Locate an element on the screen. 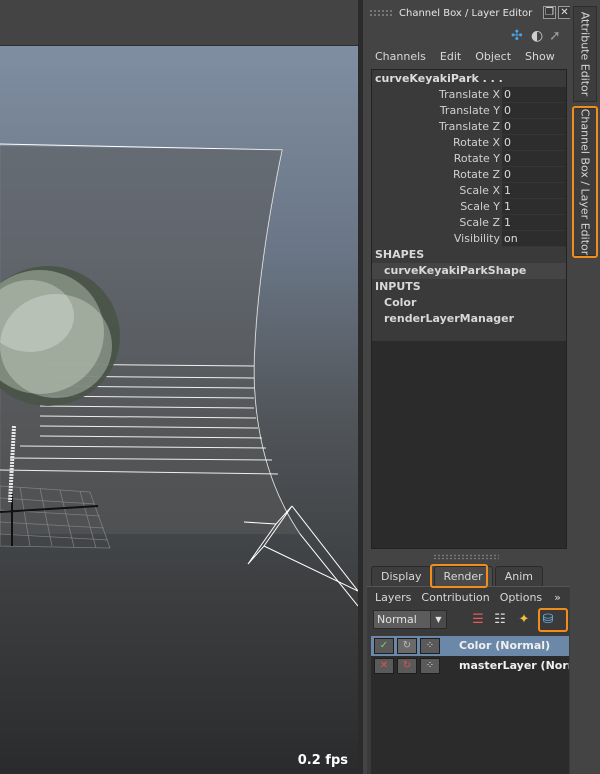  viewport-toolbar is located at coordinates (179, 23).